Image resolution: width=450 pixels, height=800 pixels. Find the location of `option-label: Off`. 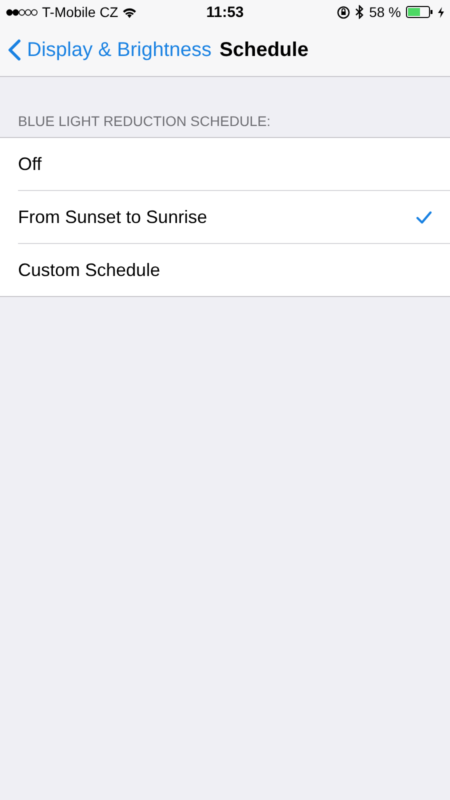

option-label: Off is located at coordinates (225, 164).